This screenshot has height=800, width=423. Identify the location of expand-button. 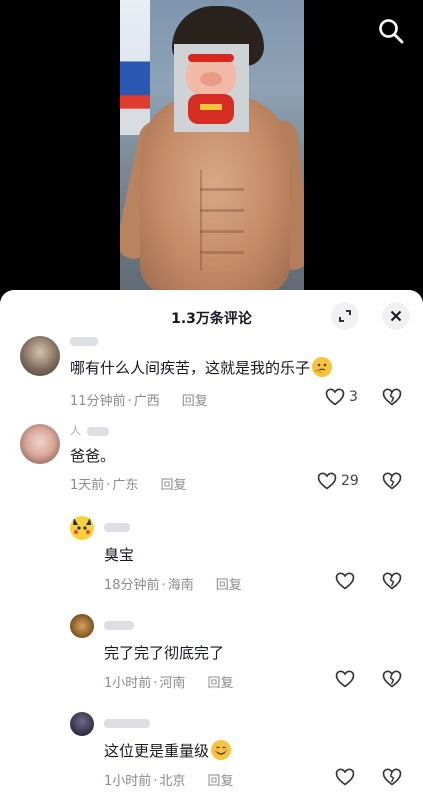
(345, 316).